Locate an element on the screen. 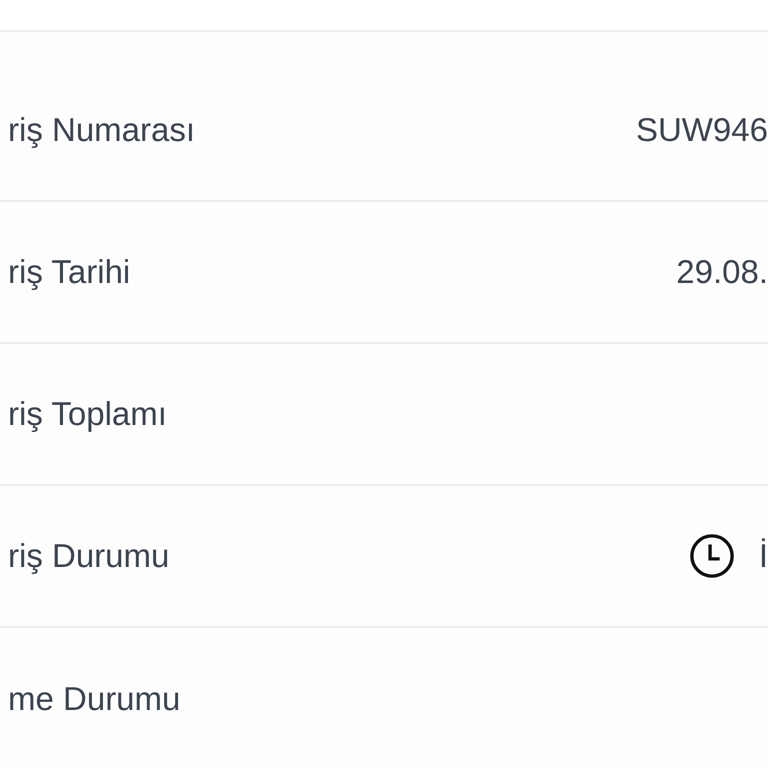  clock-icon is located at coordinates (711, 556).